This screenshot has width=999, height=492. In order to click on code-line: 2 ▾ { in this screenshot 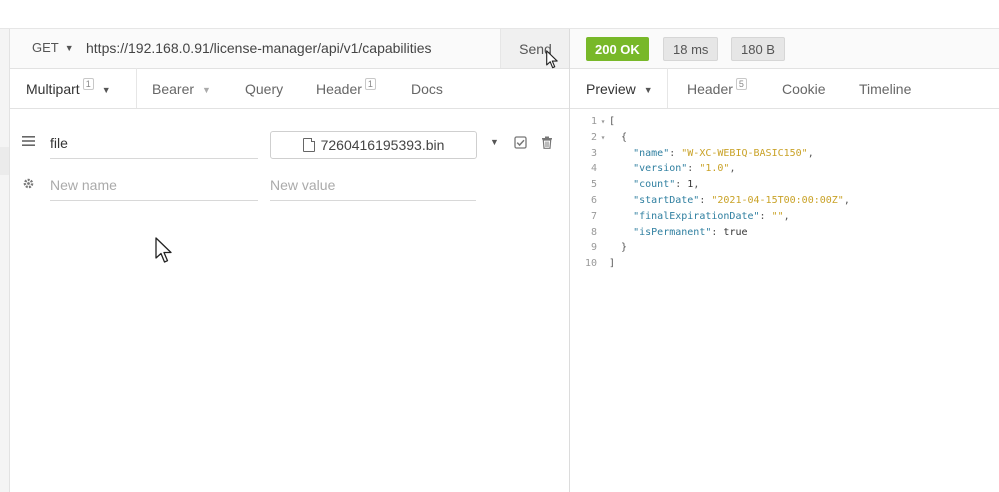, I will do `click(712, 138)`.